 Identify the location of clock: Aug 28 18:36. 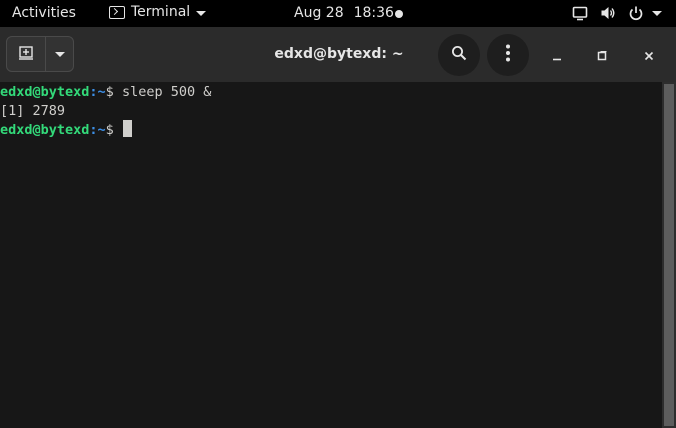
(344, 13).